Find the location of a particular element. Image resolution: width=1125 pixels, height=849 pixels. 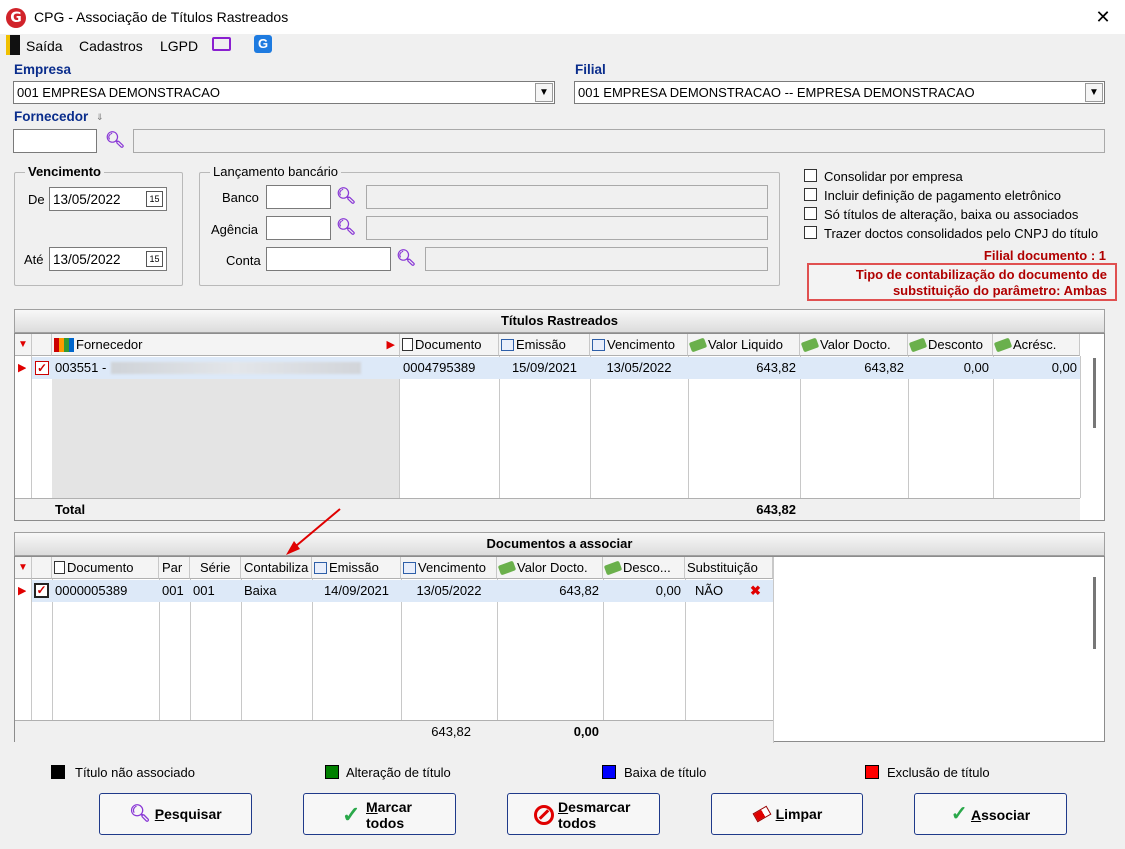

footer-row is located at coordinates (394, 731).